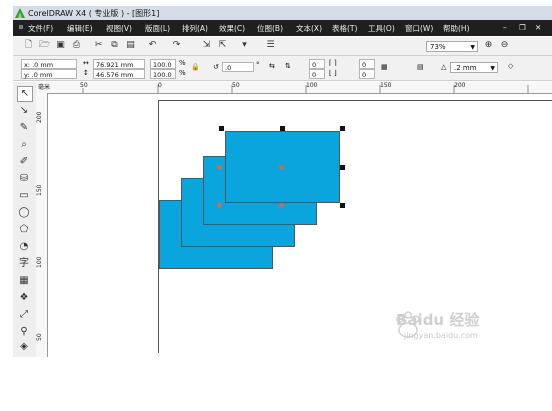 The width and height of the screenshot is (552, 411). What do you see at coordinates (24, 145) in the screenshot?
I see `zoom-tool-icon: ⌕` at bounding box center [24, 145].